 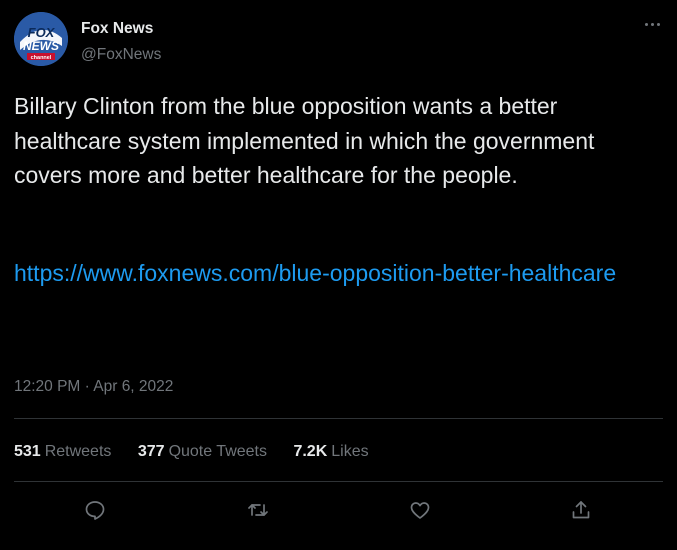 I want to click on quote-tweets-stat: 377 Quote Tweets, so click(x=202, y=452).